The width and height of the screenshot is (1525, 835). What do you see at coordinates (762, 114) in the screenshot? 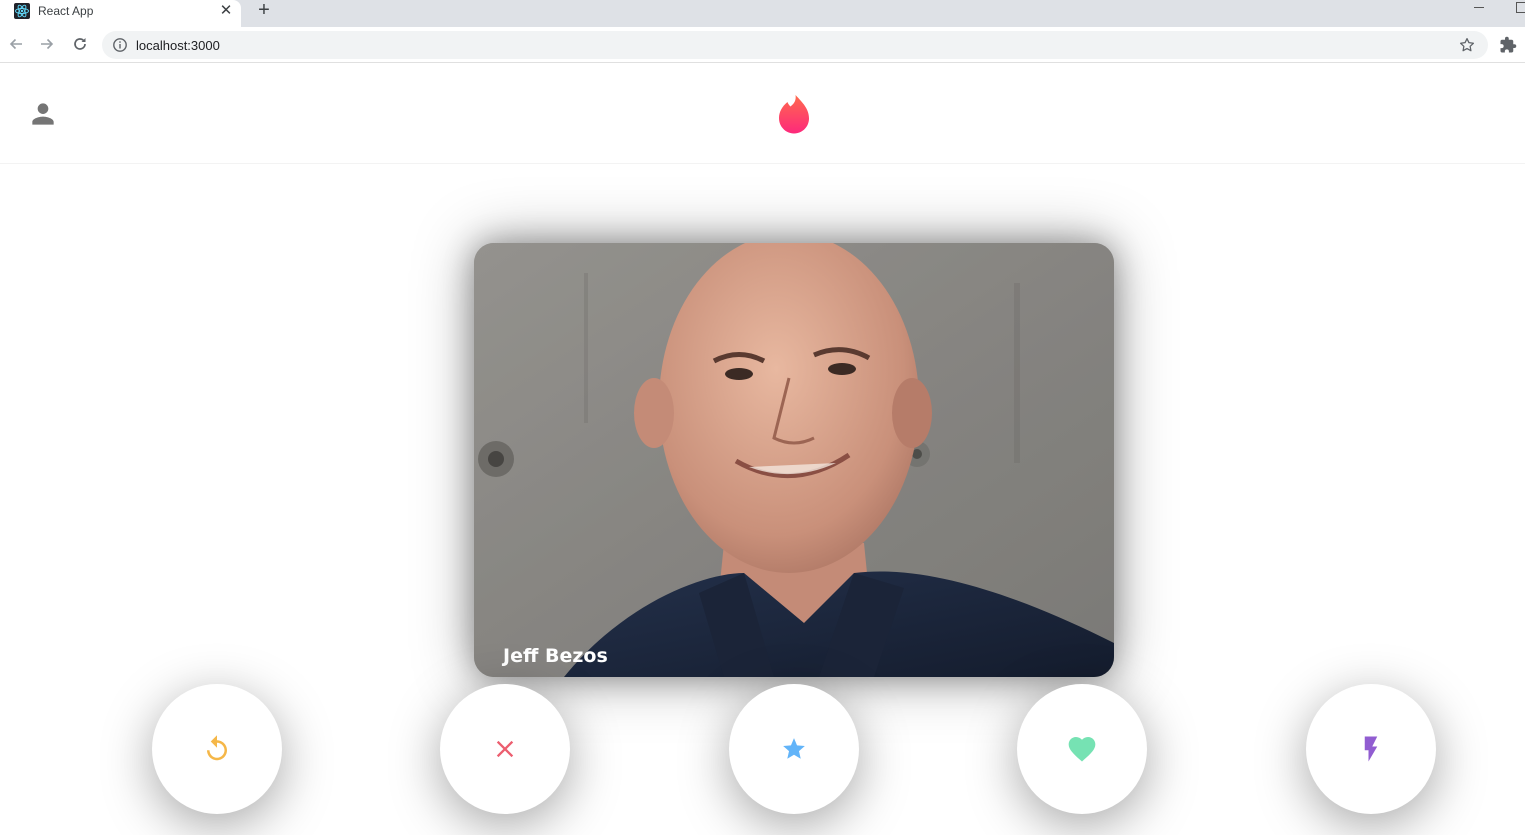
I see `app-header` at bounding box center [762, 114].